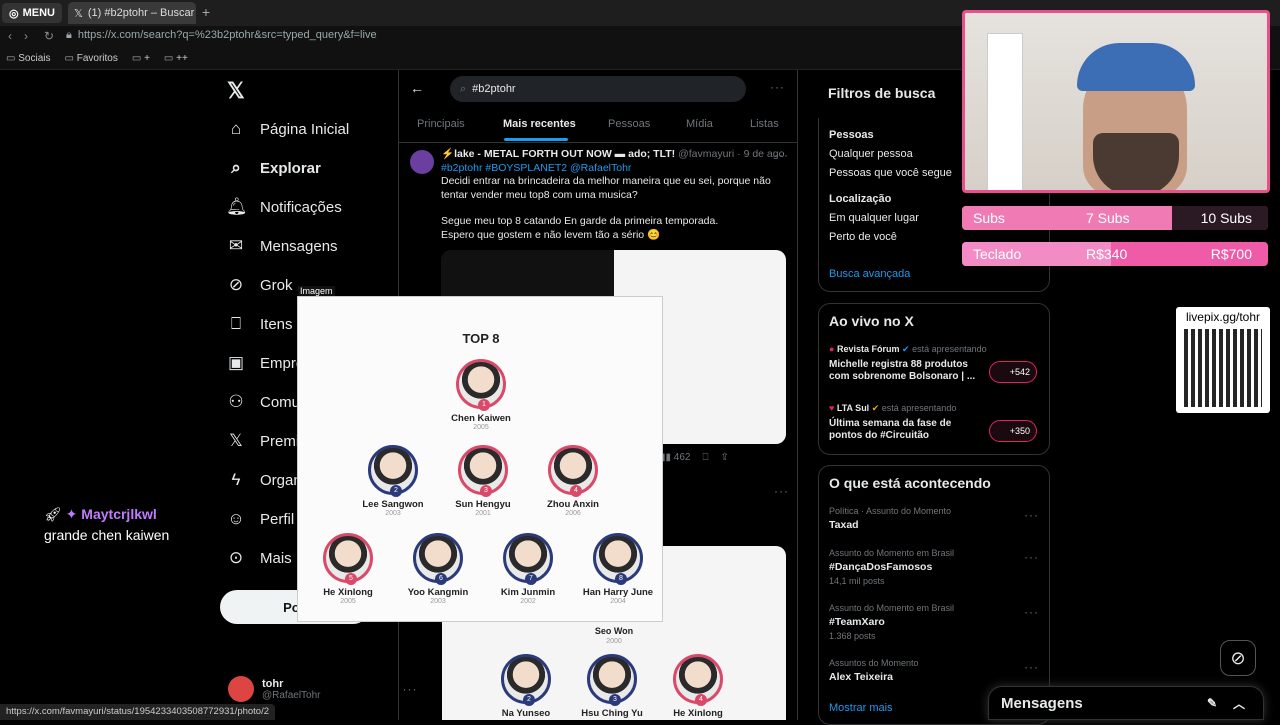 The height and width of the screenshot is (725, 1280). I want to click on member-photo: 7, so click(528, 559).